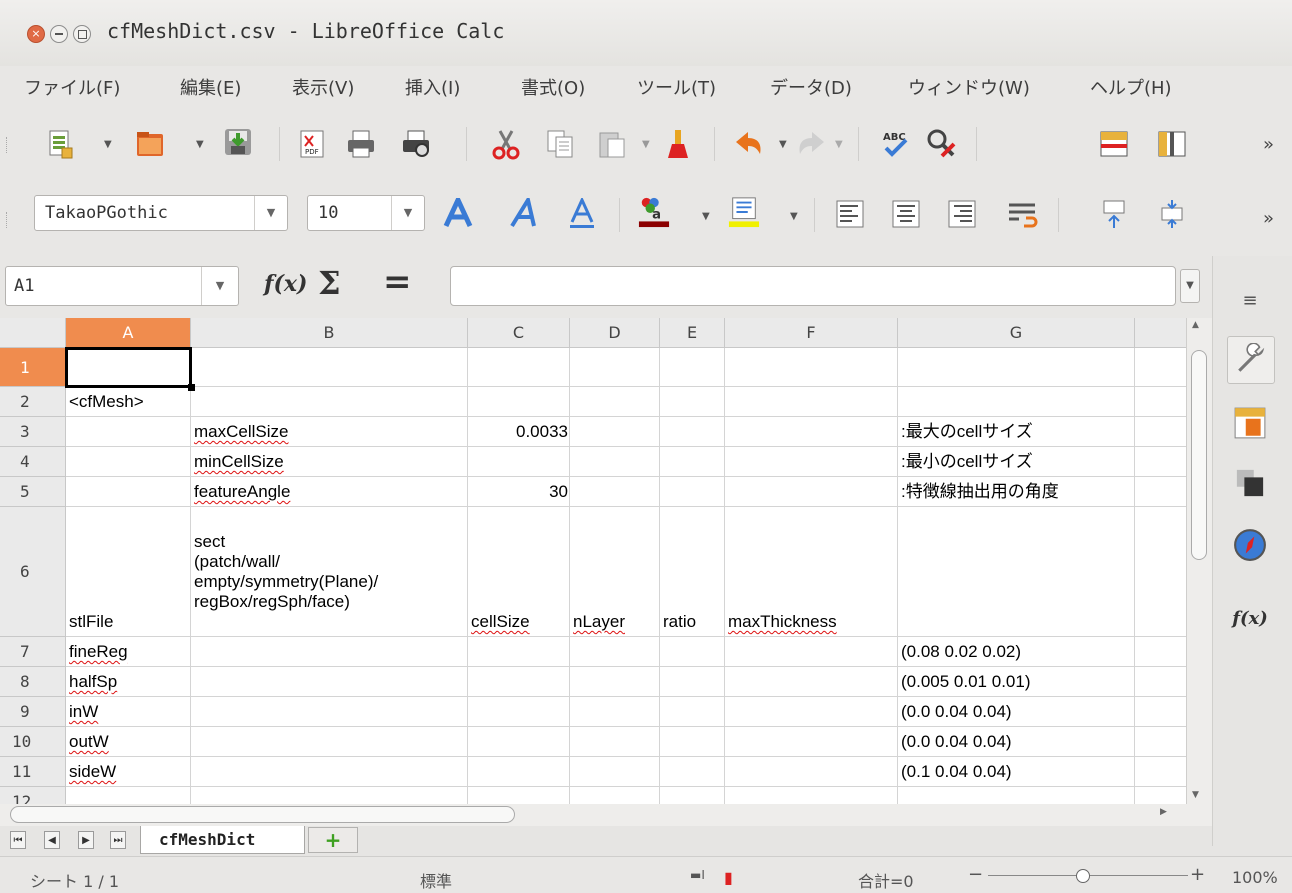  Describe the element at coordinates (1251, 360) in the screenshot. I see `properties-wrench-icon` at that location.